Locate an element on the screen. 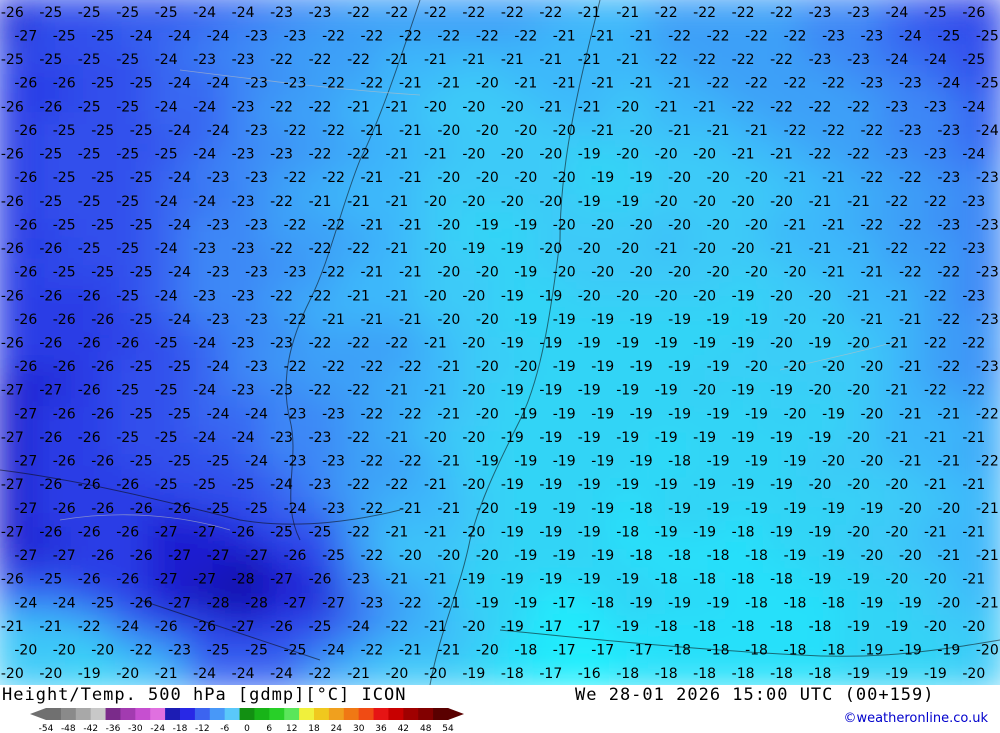  scale-tick-label: -42 is located at coordinates (90, 728).